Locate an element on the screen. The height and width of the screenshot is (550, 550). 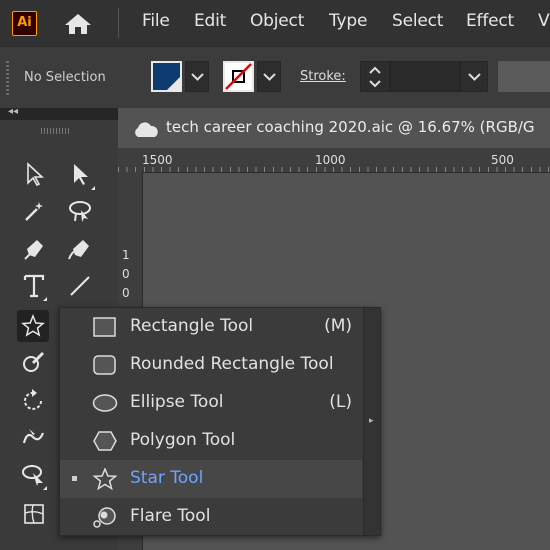
active-tool-bullet is located at coordinates (74, 478).